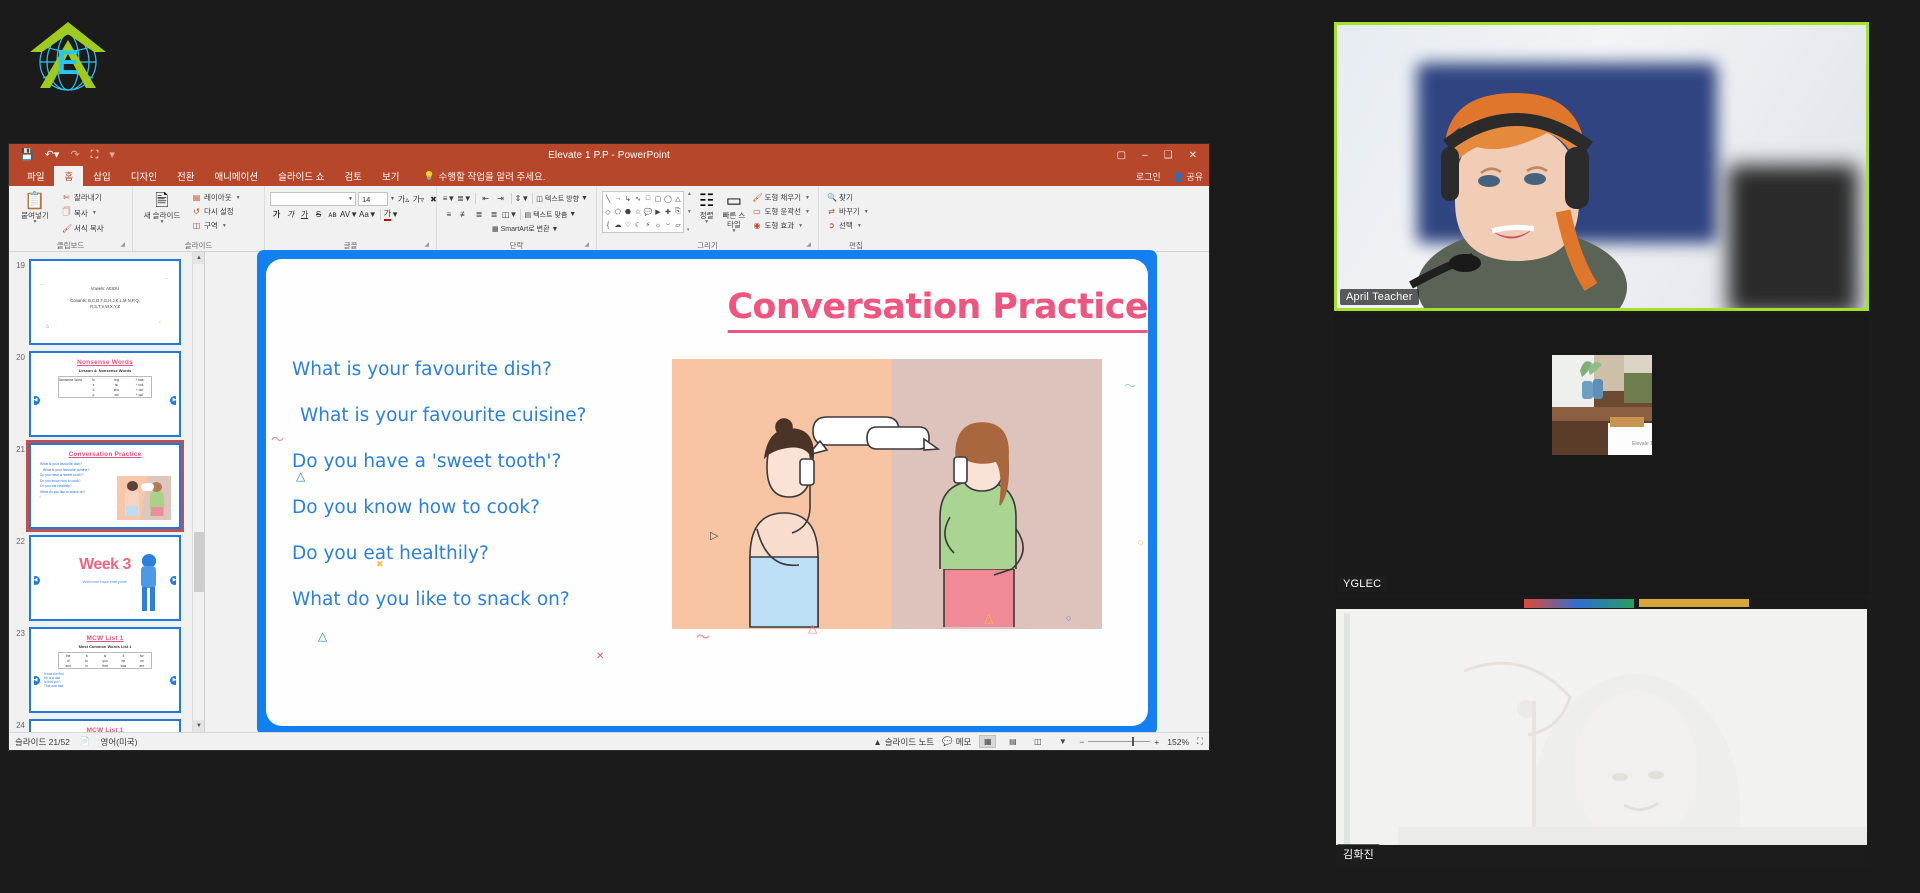  What do you see at coordinates (318, 214) in the screenshot?
I see `strikethrough-button: S` at bounding box center [318, 214].